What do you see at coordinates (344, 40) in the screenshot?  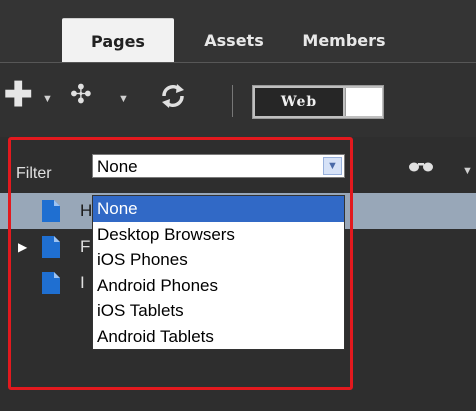 I see `tab-members: Members` at bounding box center [344, 40].